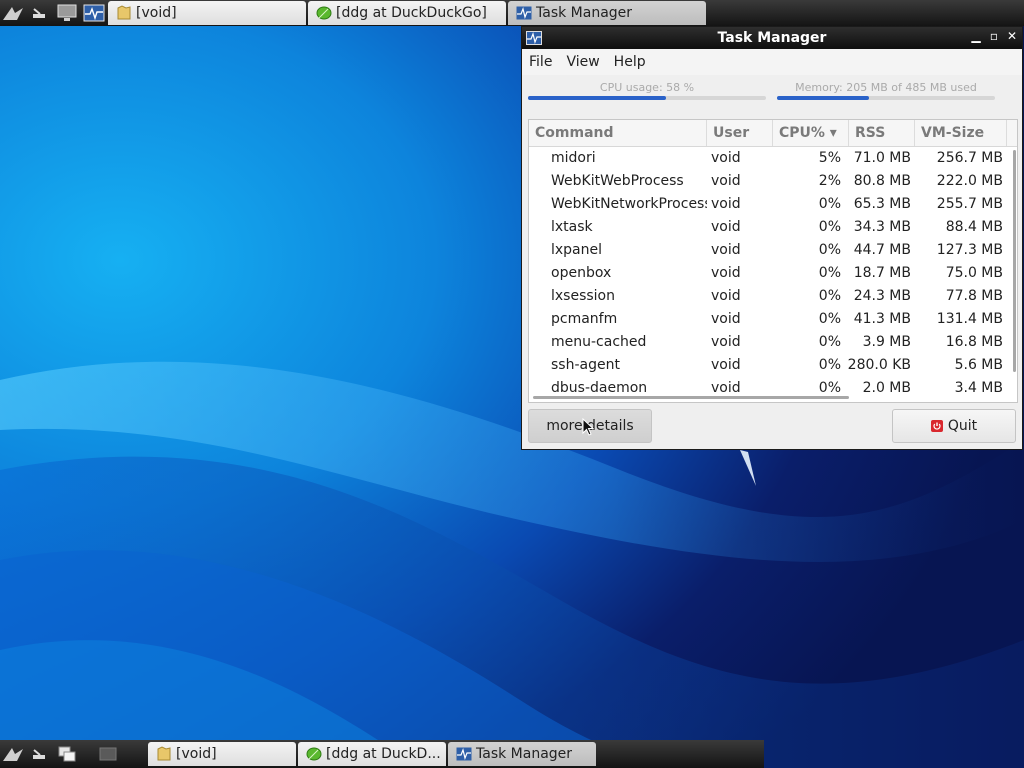 The height and width of the screenshot is (768, 1024). What do you see at coordinates (773, 319) in the screenshot?
I see `table-row: pcmanfm void 0% 41.3 MB 131.4 MB` at bounding box center [773, 319].